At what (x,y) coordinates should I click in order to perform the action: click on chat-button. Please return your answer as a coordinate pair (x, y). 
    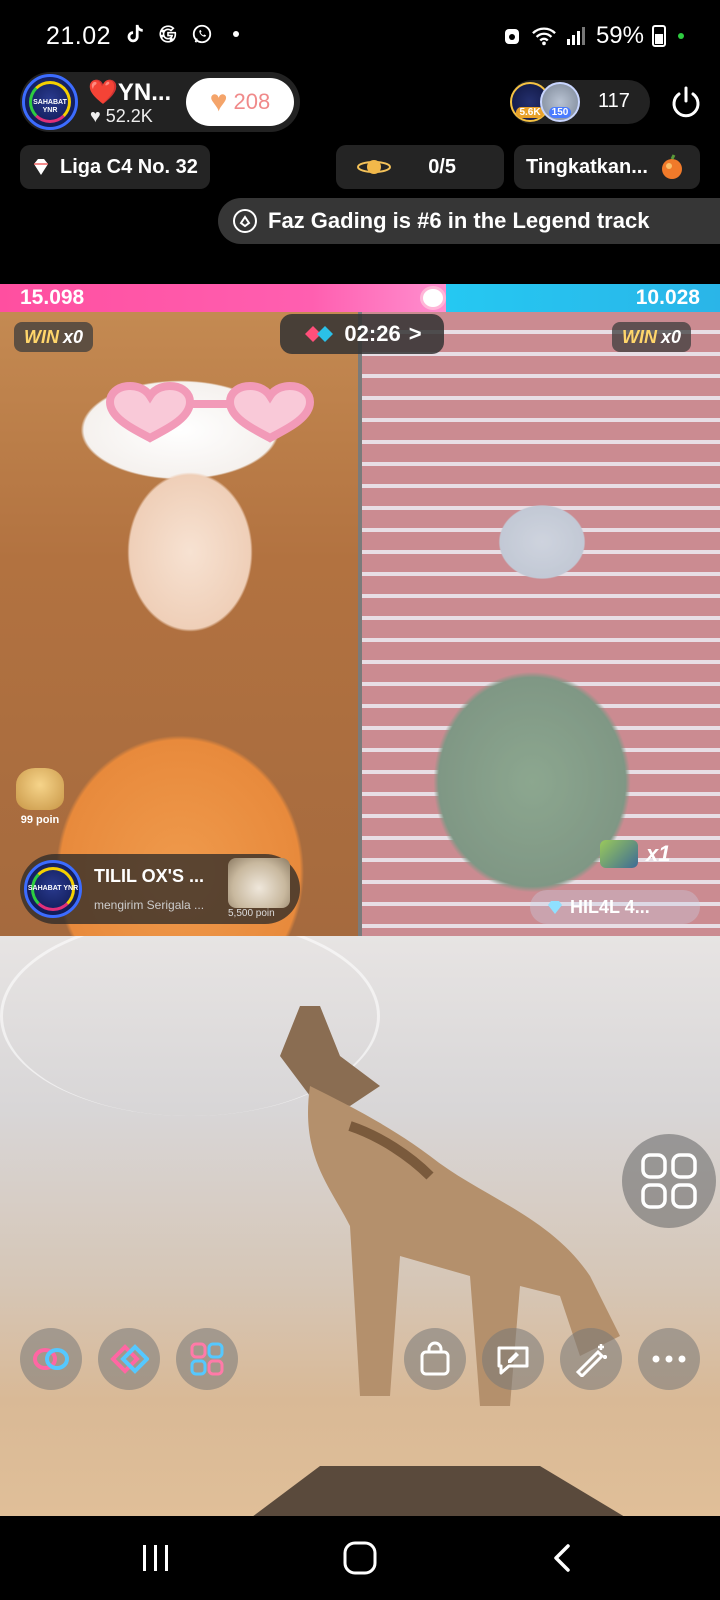
    Looking at the image, I should click on (513, 1359).